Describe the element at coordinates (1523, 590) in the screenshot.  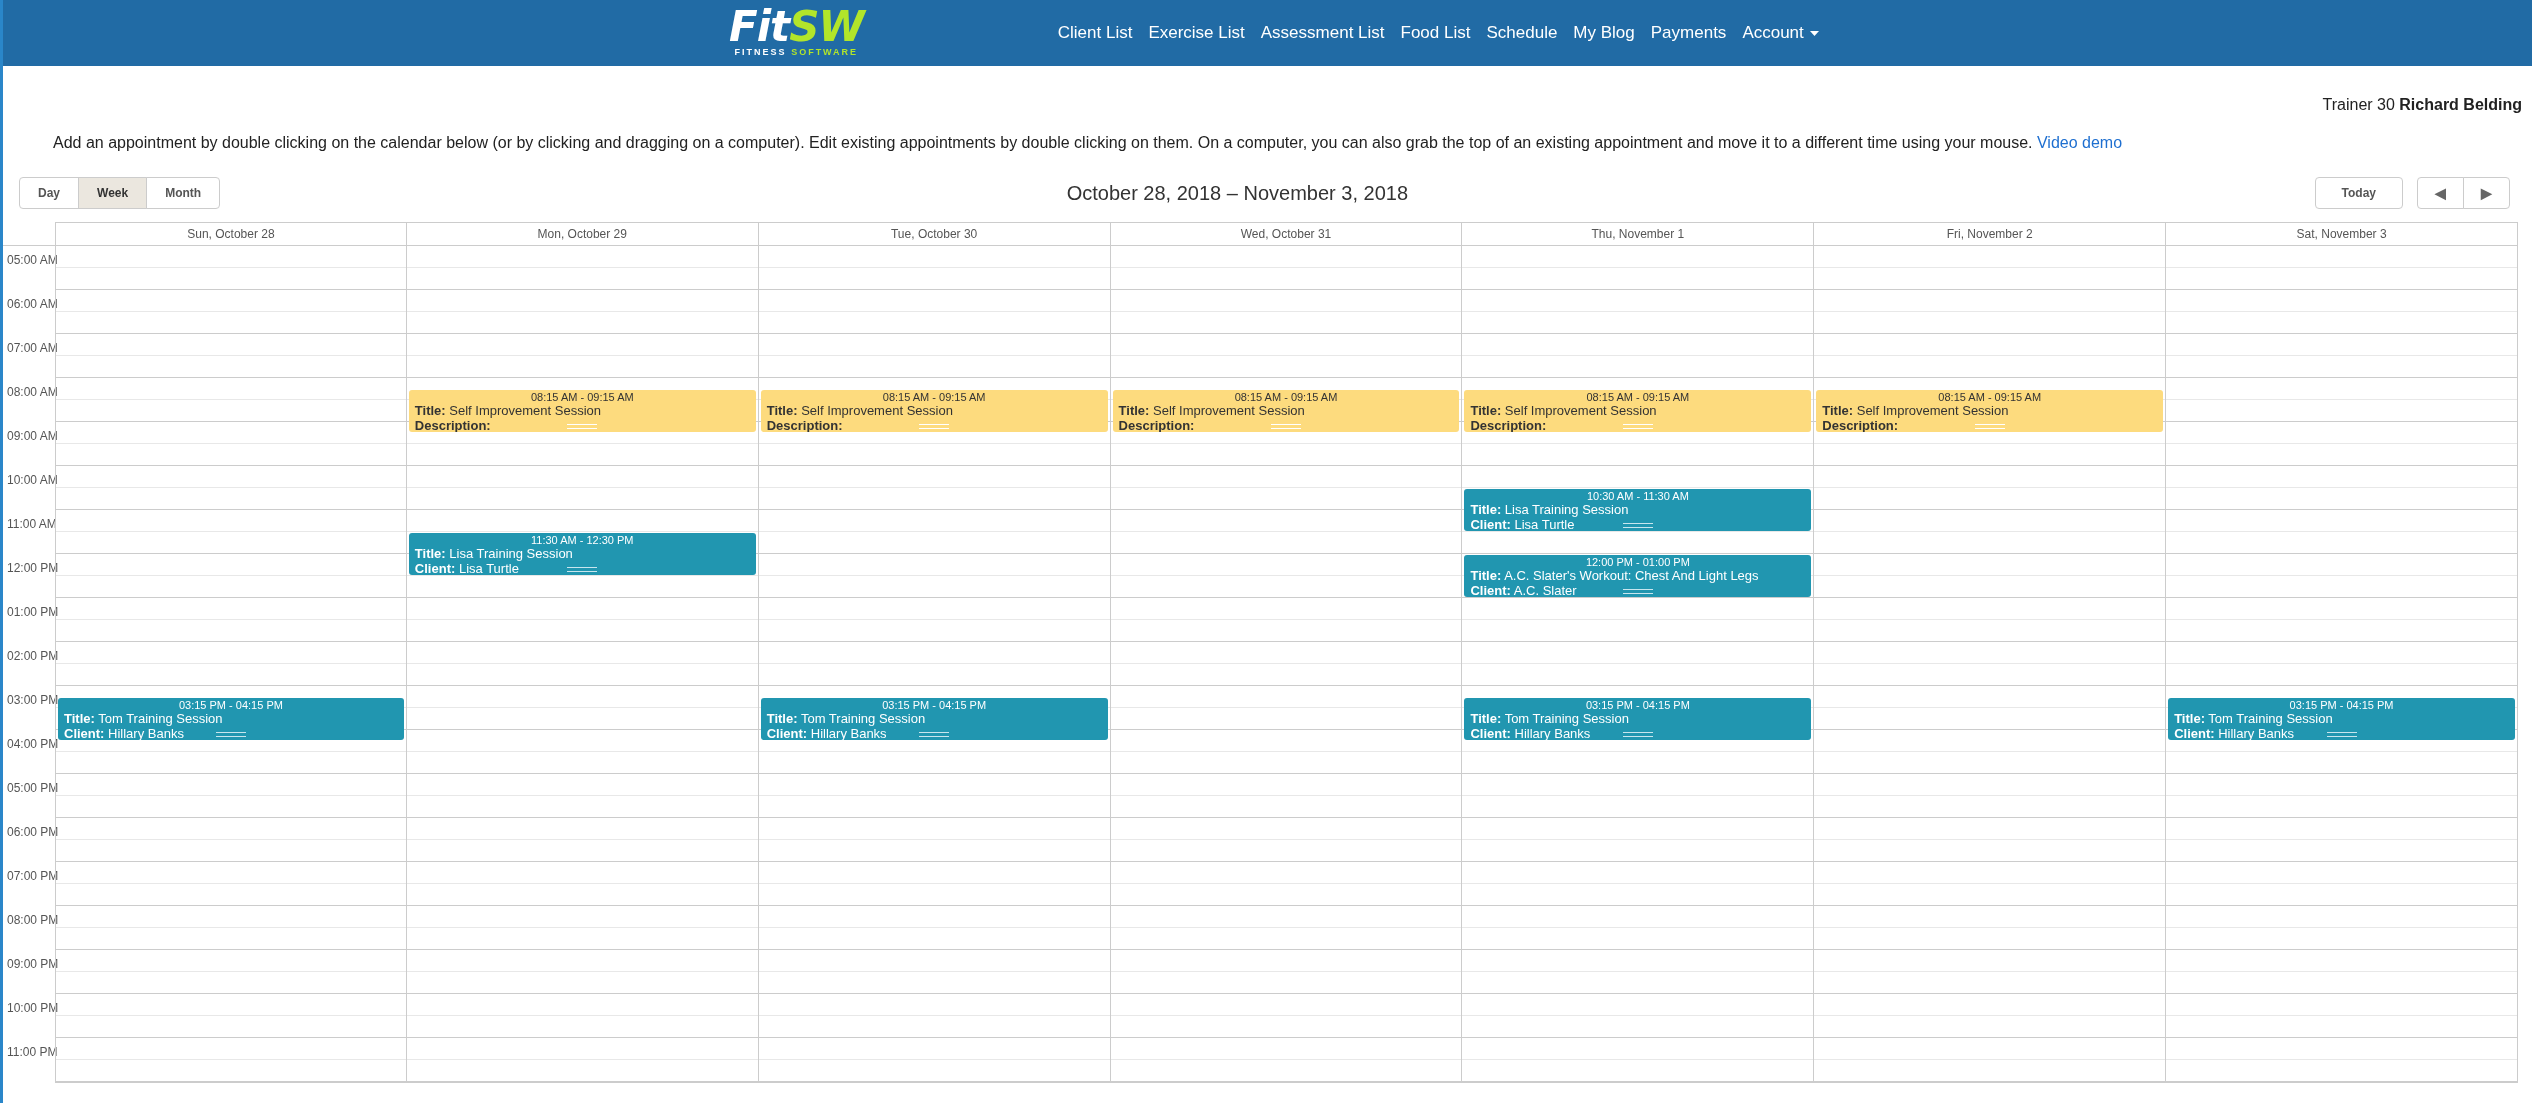
I see `appointment-detail: Client: A.C. Slater` at that location.